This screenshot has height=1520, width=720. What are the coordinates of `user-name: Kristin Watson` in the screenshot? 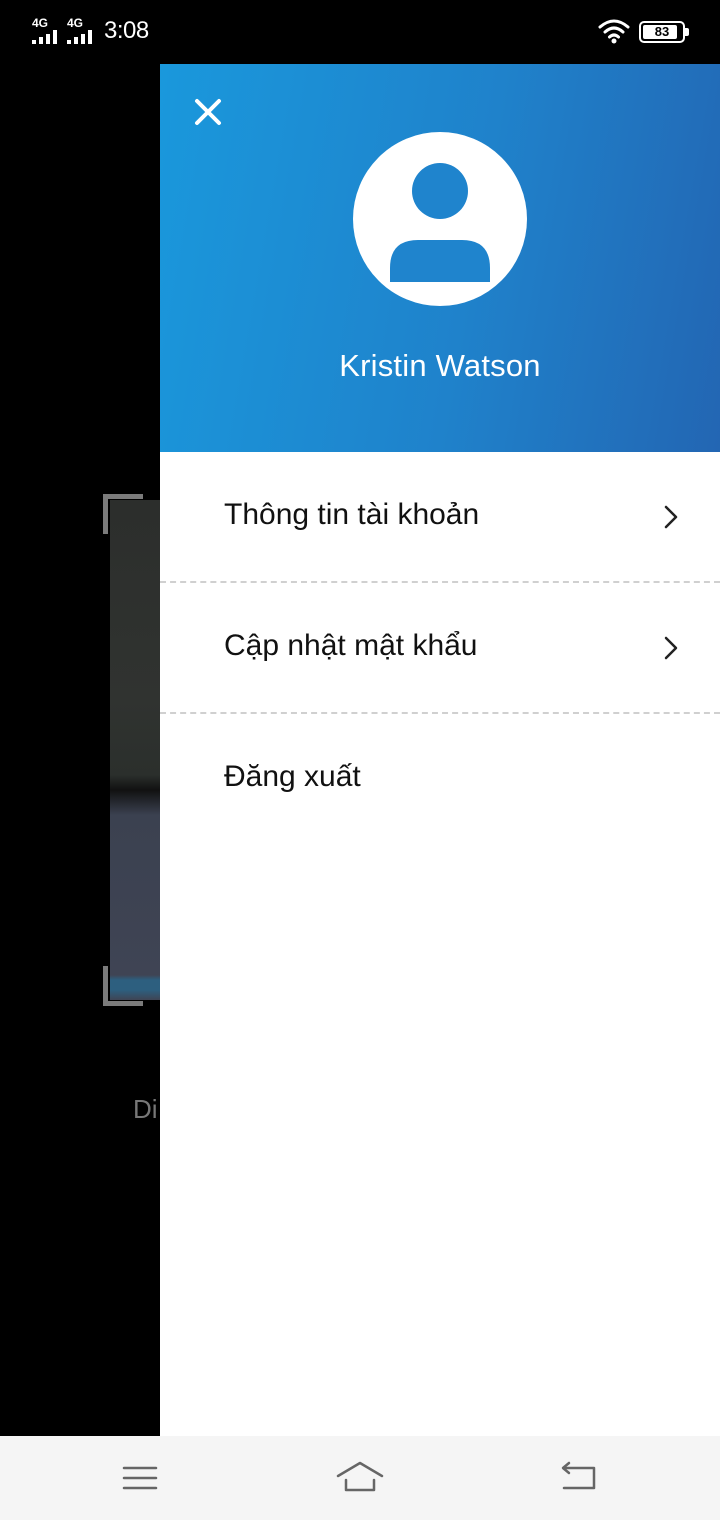 It's located at (440, 365).